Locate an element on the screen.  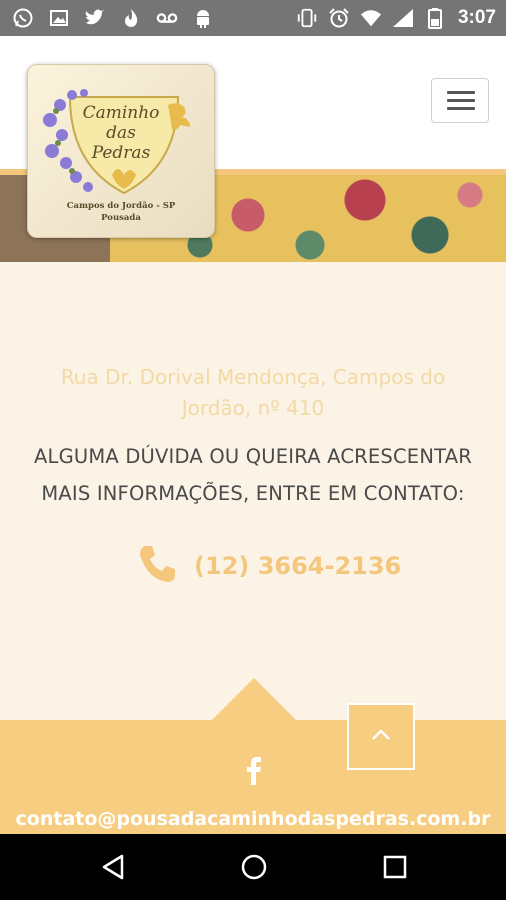
android-icon is located at coordinates (203, 18).